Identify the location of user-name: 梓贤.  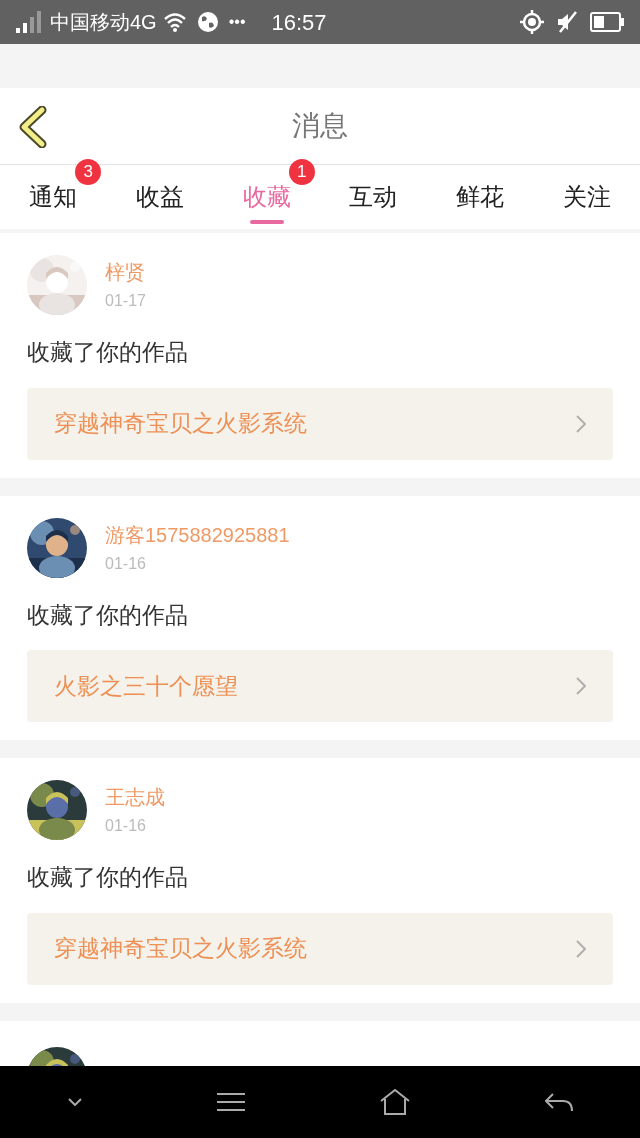
(125, 272).